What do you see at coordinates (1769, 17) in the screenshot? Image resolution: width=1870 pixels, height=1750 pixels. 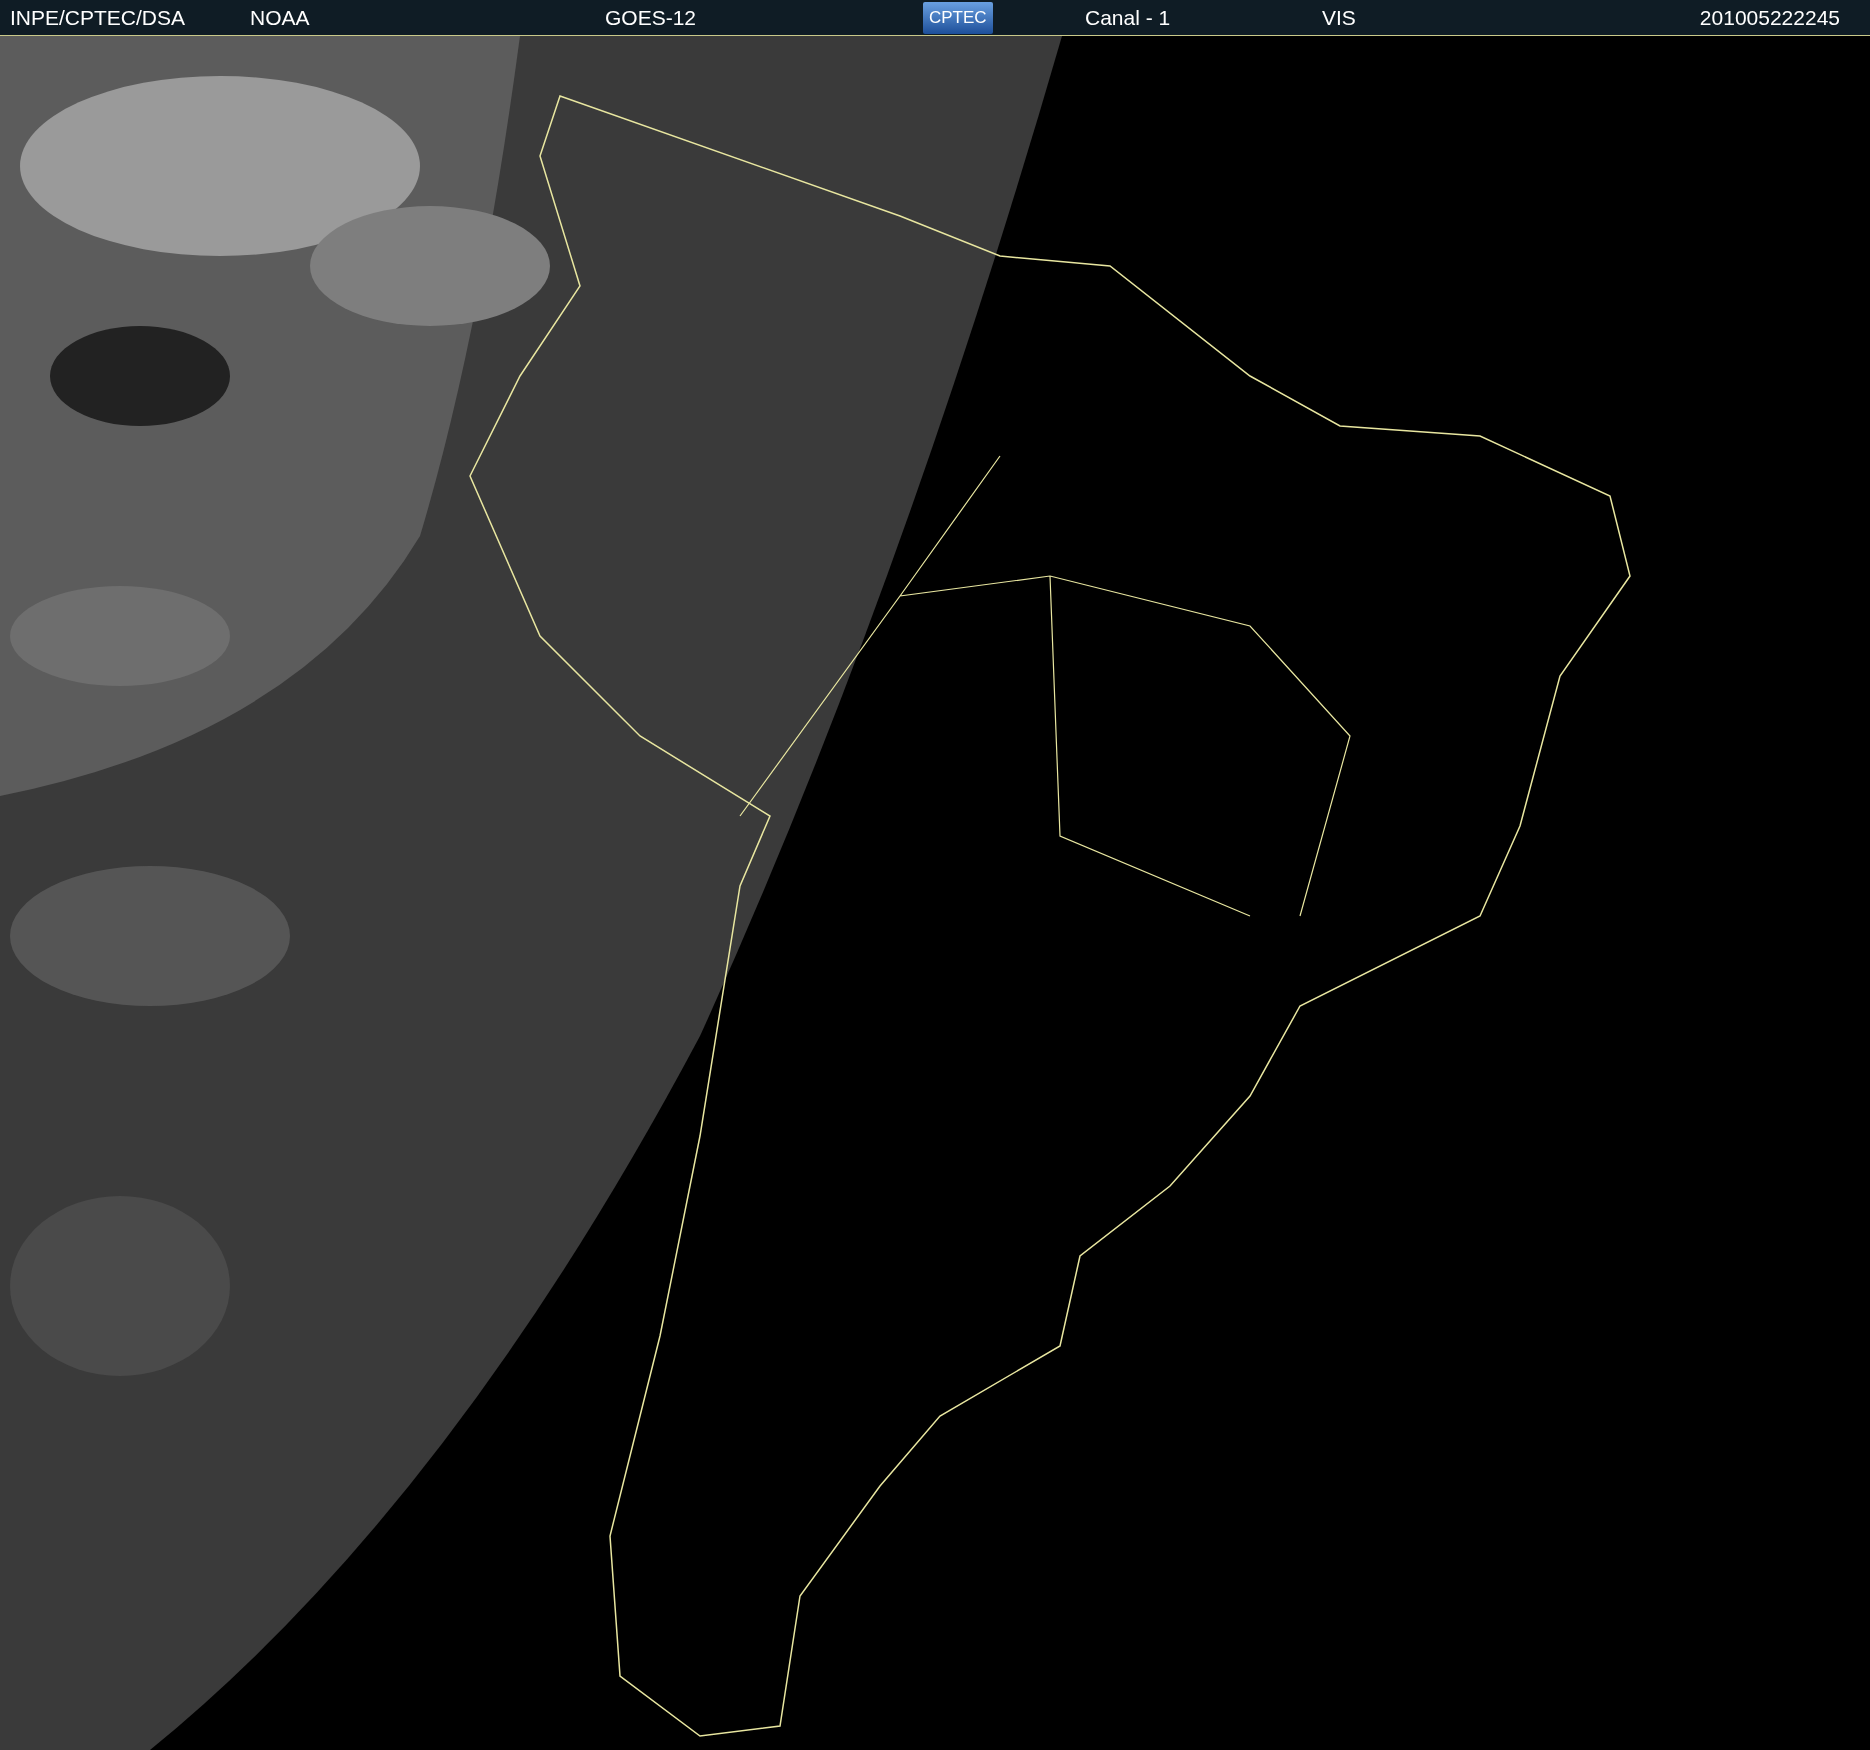 I see `header-label: 201005222245` at bounding box center [1769, 17].